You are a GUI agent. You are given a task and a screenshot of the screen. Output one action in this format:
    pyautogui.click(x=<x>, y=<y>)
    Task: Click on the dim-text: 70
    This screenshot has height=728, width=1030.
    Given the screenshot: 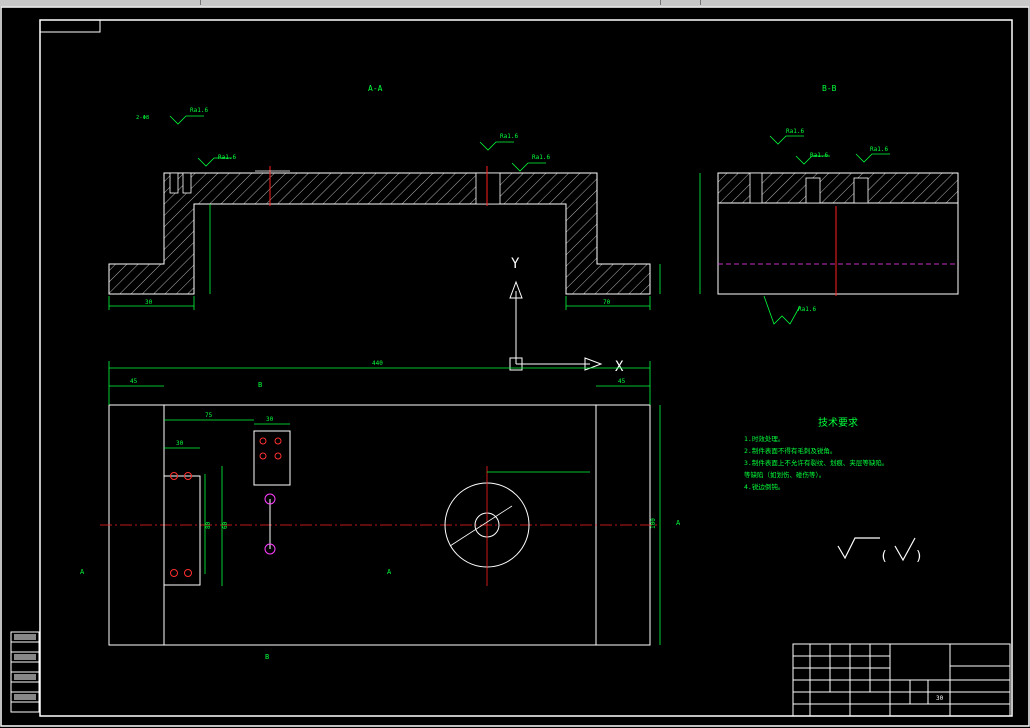 What is the action you would take?
    pyautogui.click(x=607, y=302)
    